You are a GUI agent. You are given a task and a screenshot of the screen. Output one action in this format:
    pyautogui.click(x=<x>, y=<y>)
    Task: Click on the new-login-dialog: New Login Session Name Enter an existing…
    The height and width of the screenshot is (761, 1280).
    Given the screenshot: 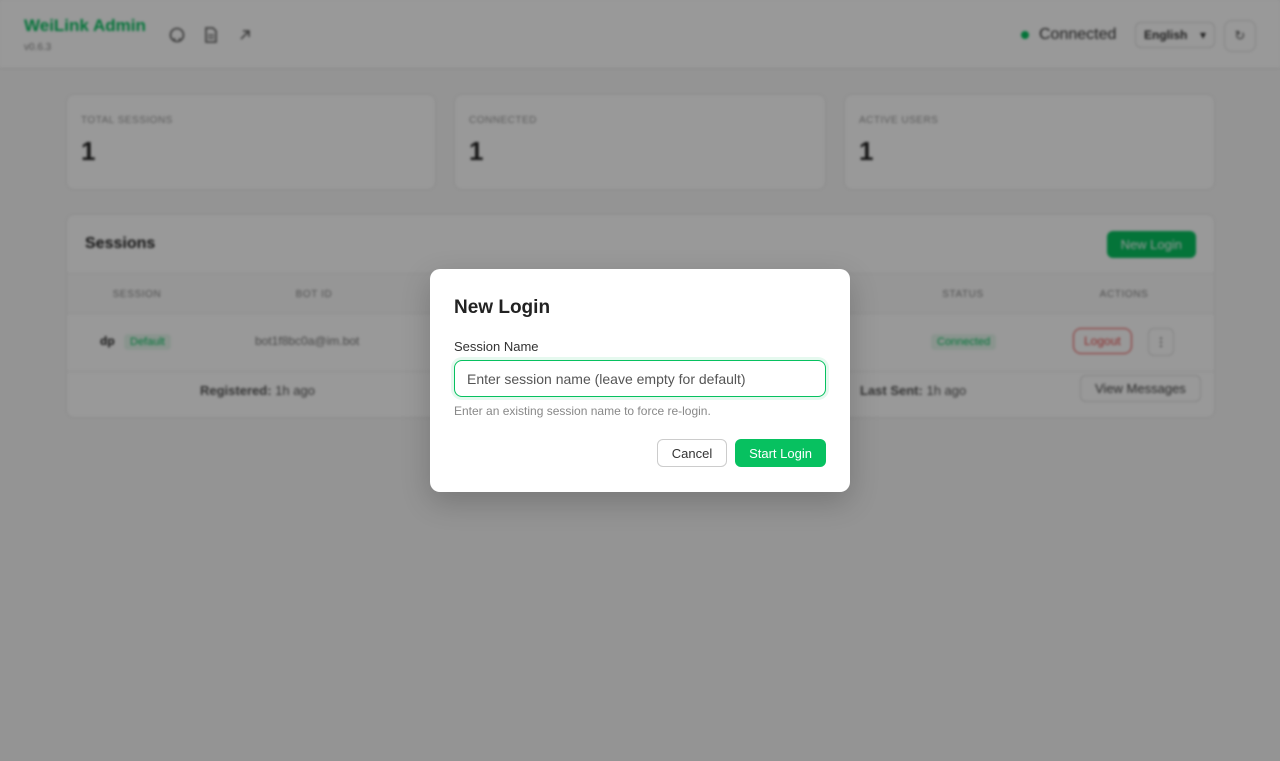 What is the action you would take?
    pyautogui.click(x=640, y=380)
    